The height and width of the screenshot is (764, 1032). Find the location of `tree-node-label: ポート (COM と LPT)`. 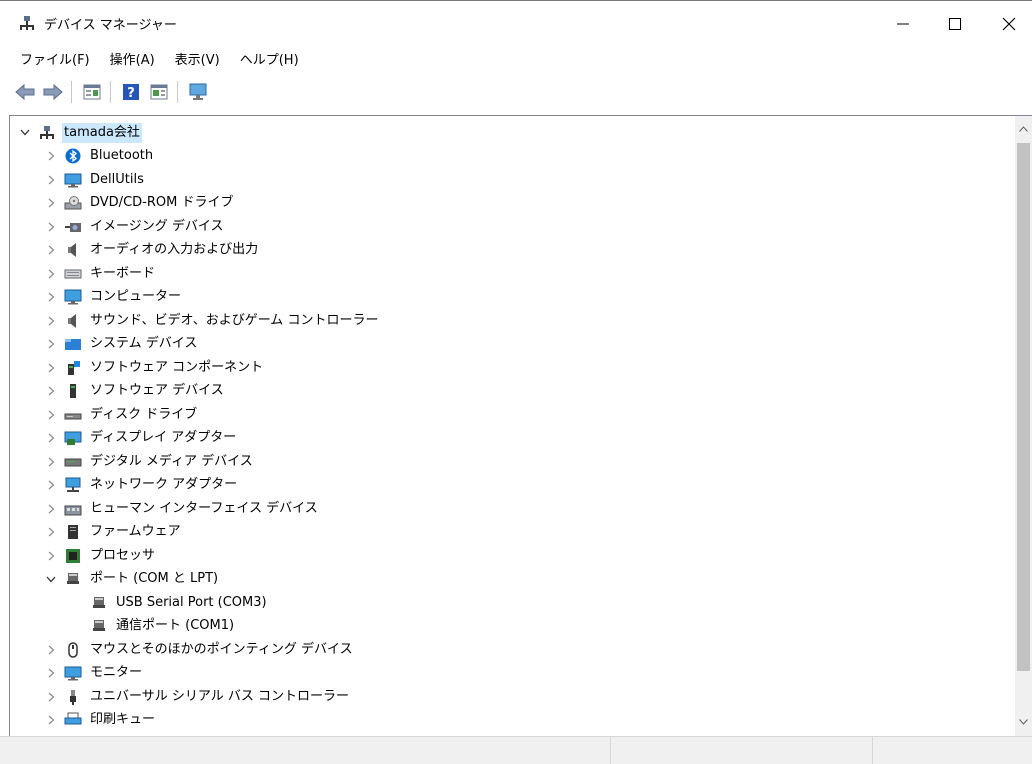

tree-node-label: ポート (COM と LPT) is located at coordinates (154, 579).